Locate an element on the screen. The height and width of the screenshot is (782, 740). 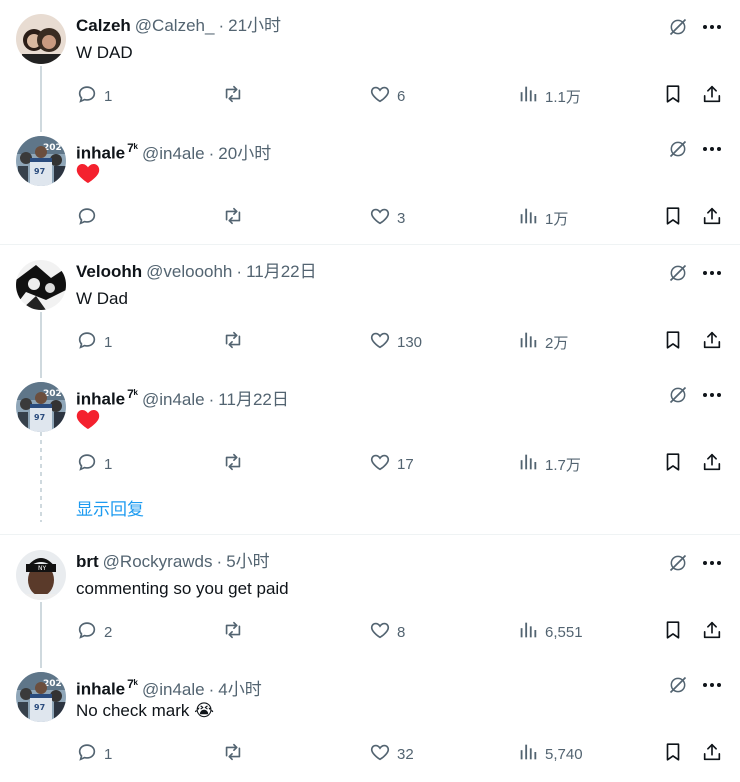
like-button: 17 is located at coordinates (391, 464).